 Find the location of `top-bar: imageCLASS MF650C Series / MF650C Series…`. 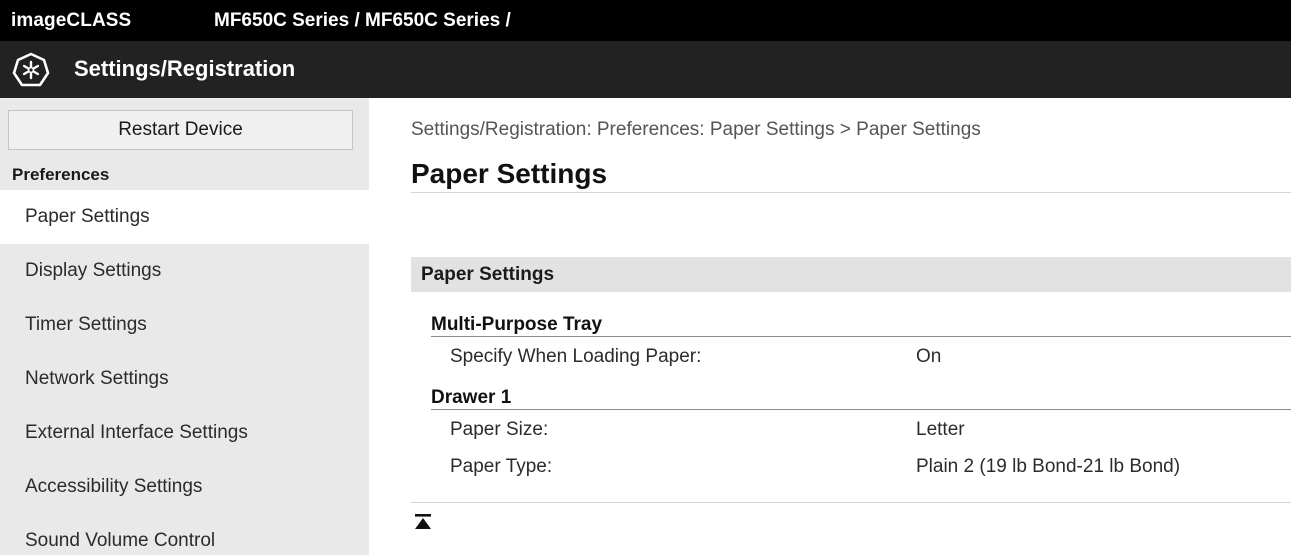

top-bar: imageCLASS MF650C Series / MF650C Series… is located at coordinates (645, 20).